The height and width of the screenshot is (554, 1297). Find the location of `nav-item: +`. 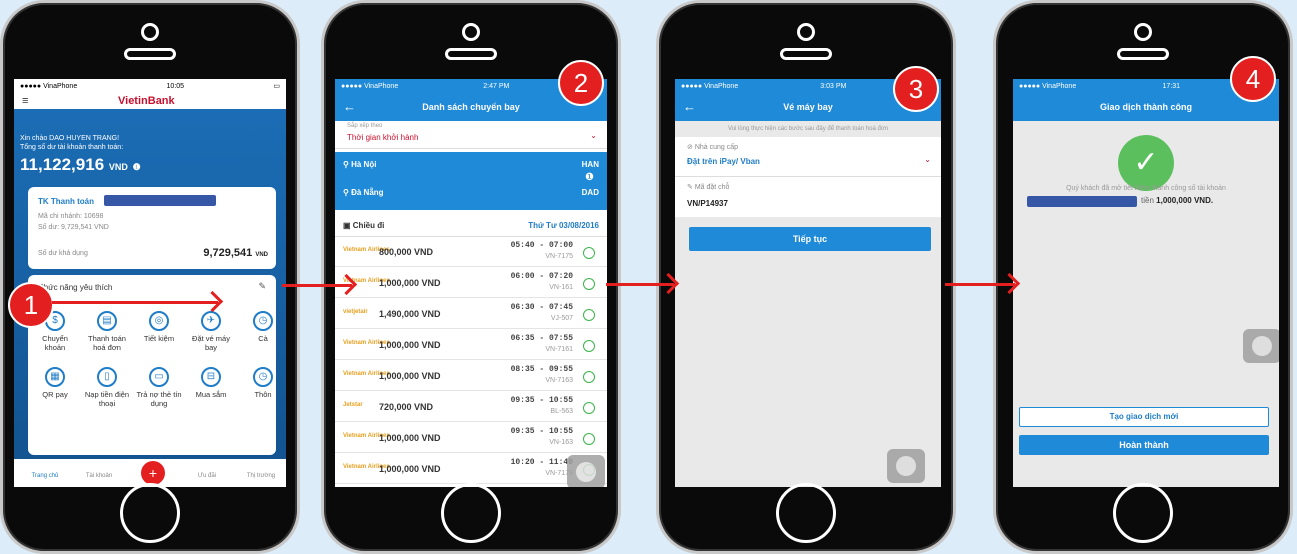

nav-item: + is located at coordinates (153, 473).